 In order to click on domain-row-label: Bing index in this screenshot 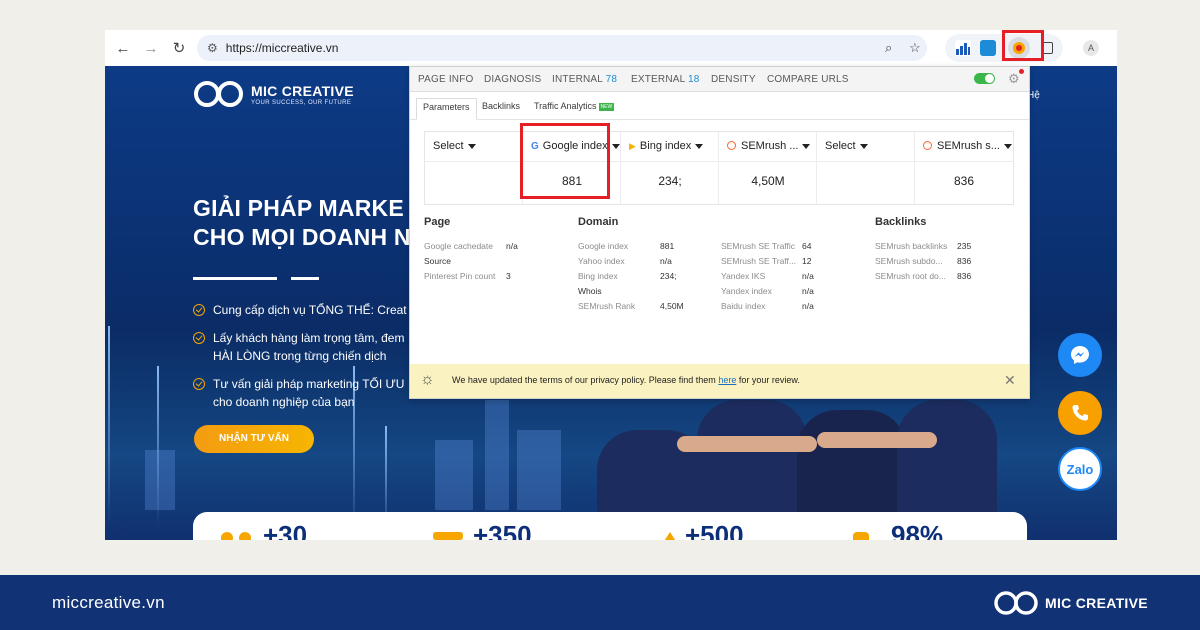, I will do `click(598, 276)`.